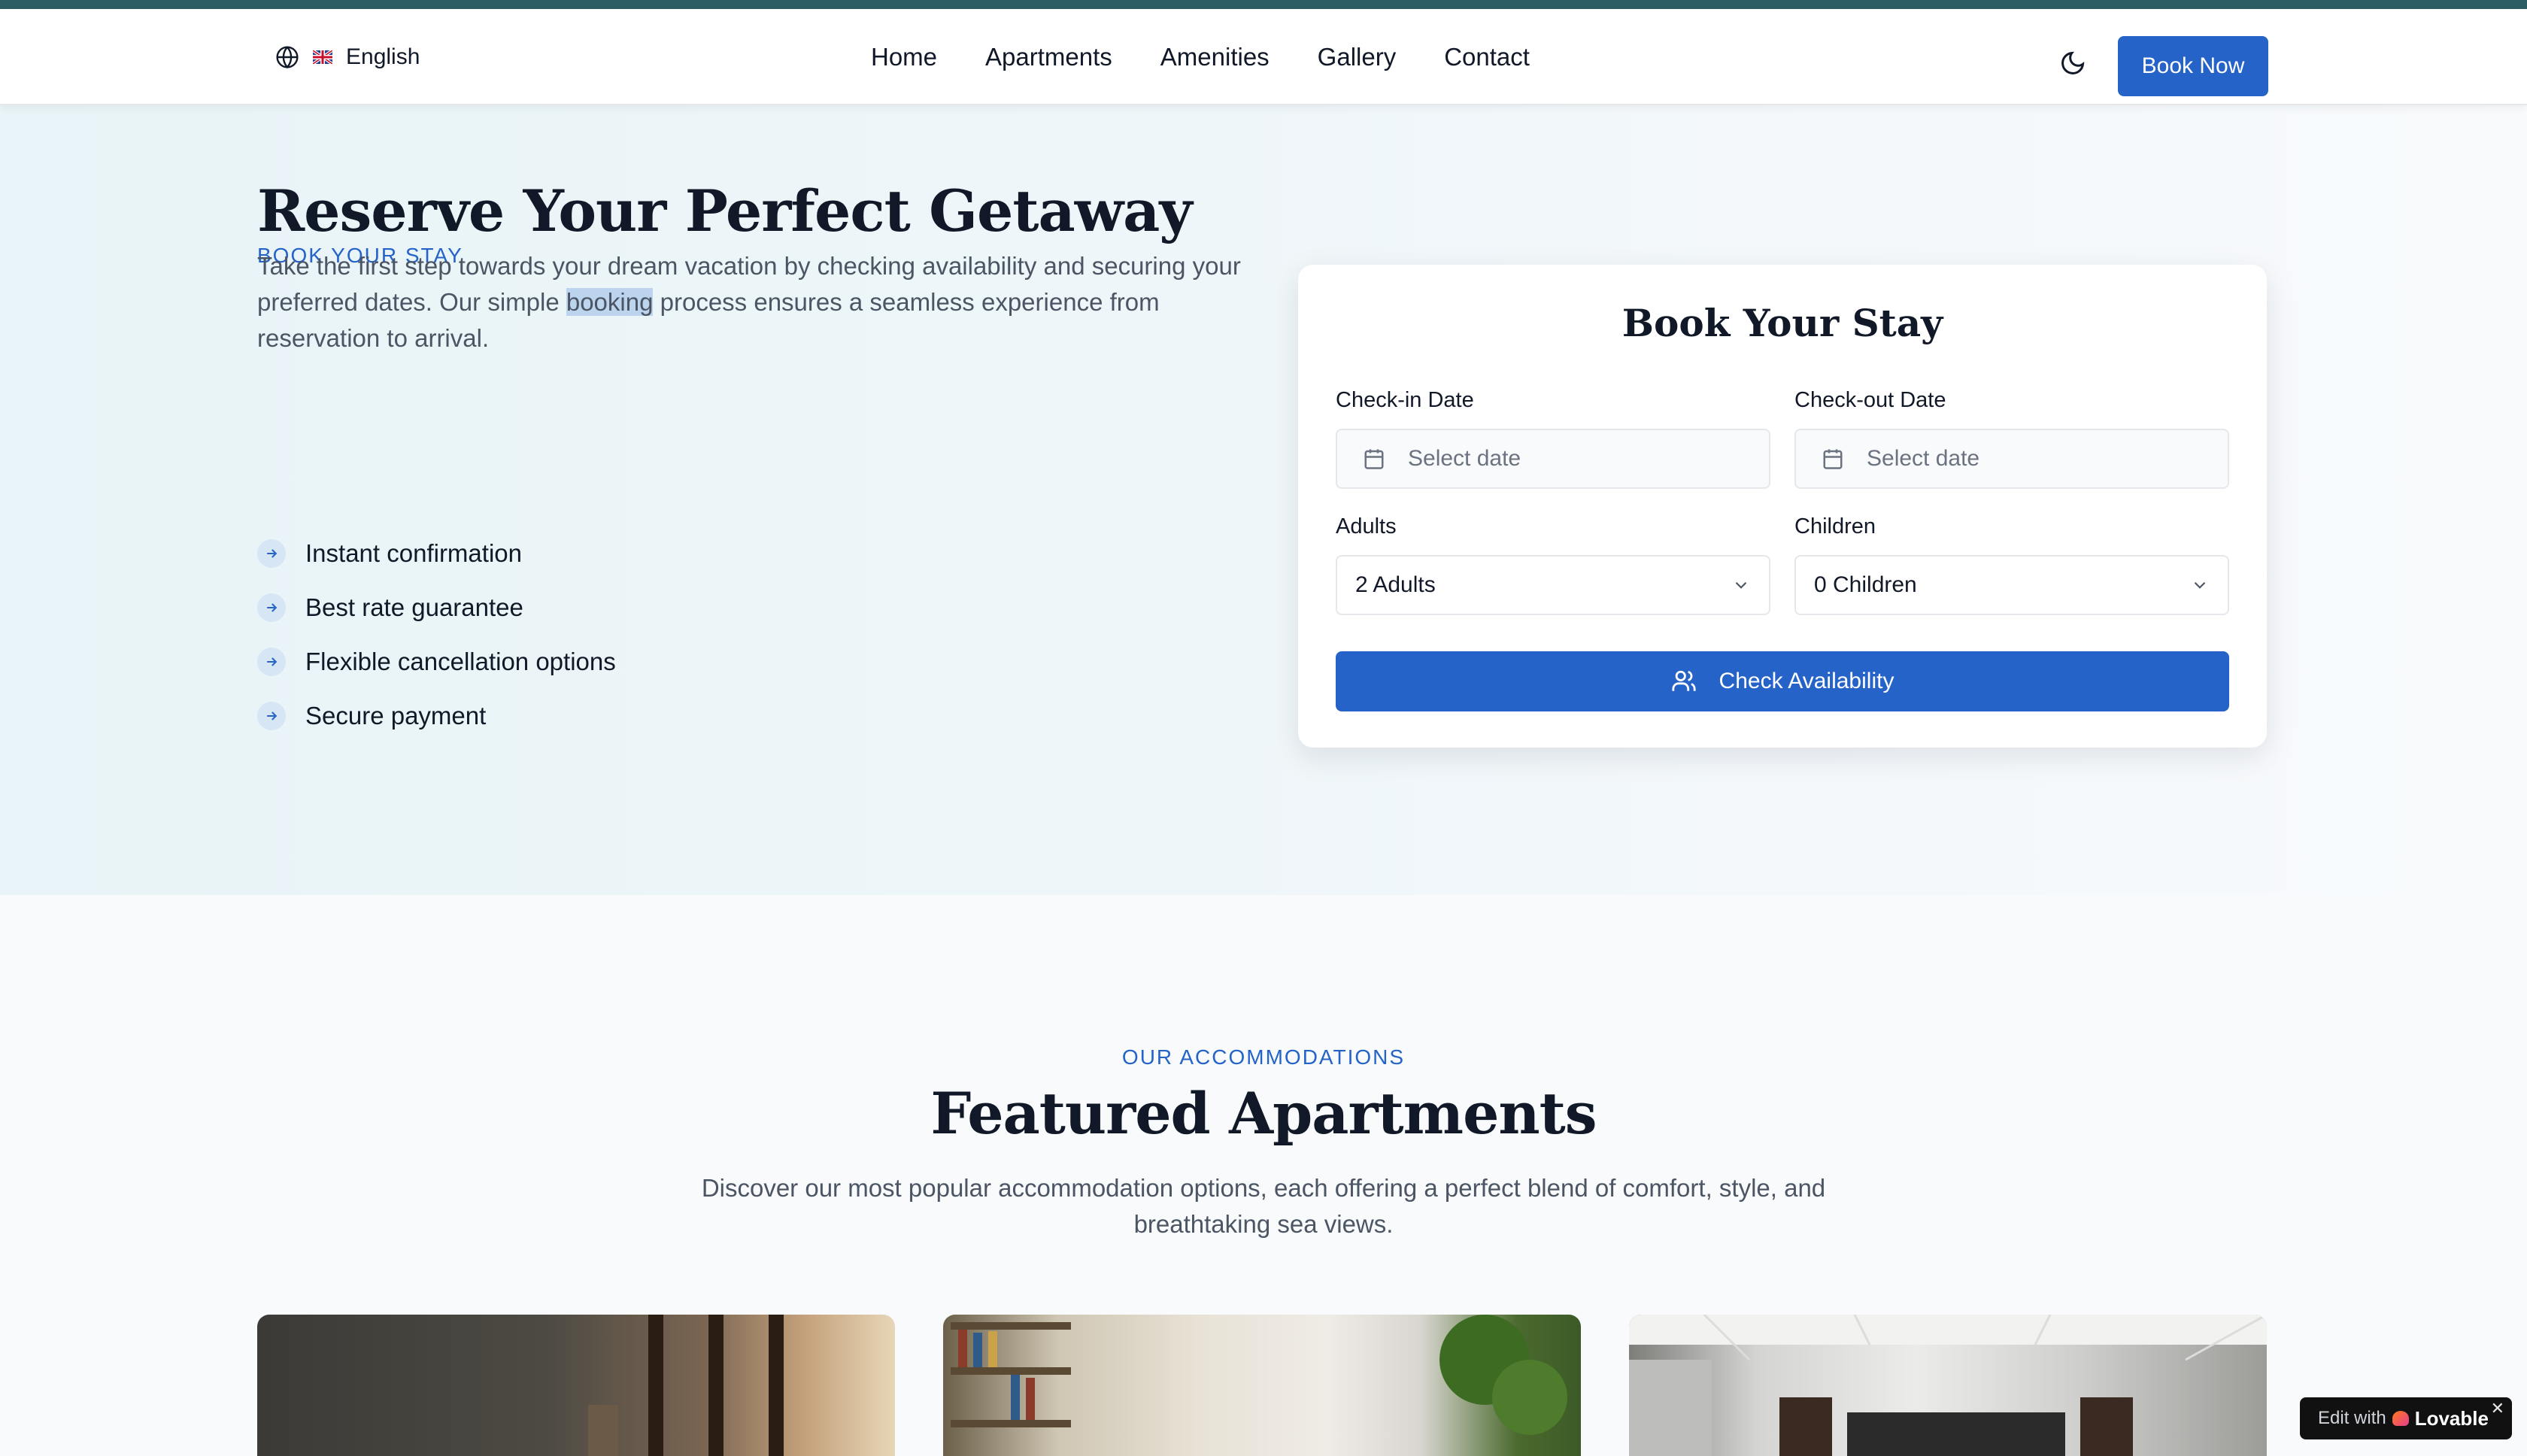  What do you see at coordinates (1395, 584) in the screenshot?
I see `adults-value: 2 Adults` at bounding box center [1395, 584].